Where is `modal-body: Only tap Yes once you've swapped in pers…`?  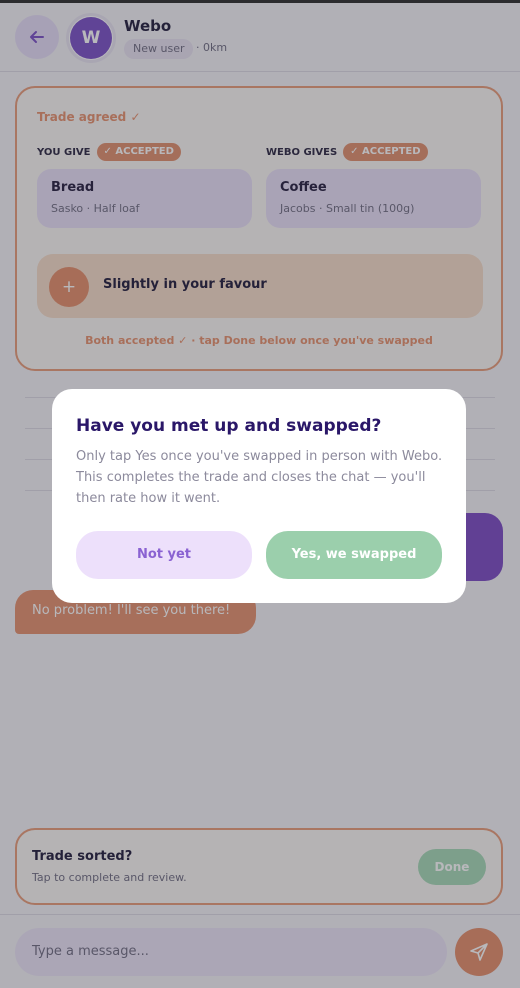 modal-body: Only tap Yes once you've swapped in pers… is located at coordinates (259, 477).